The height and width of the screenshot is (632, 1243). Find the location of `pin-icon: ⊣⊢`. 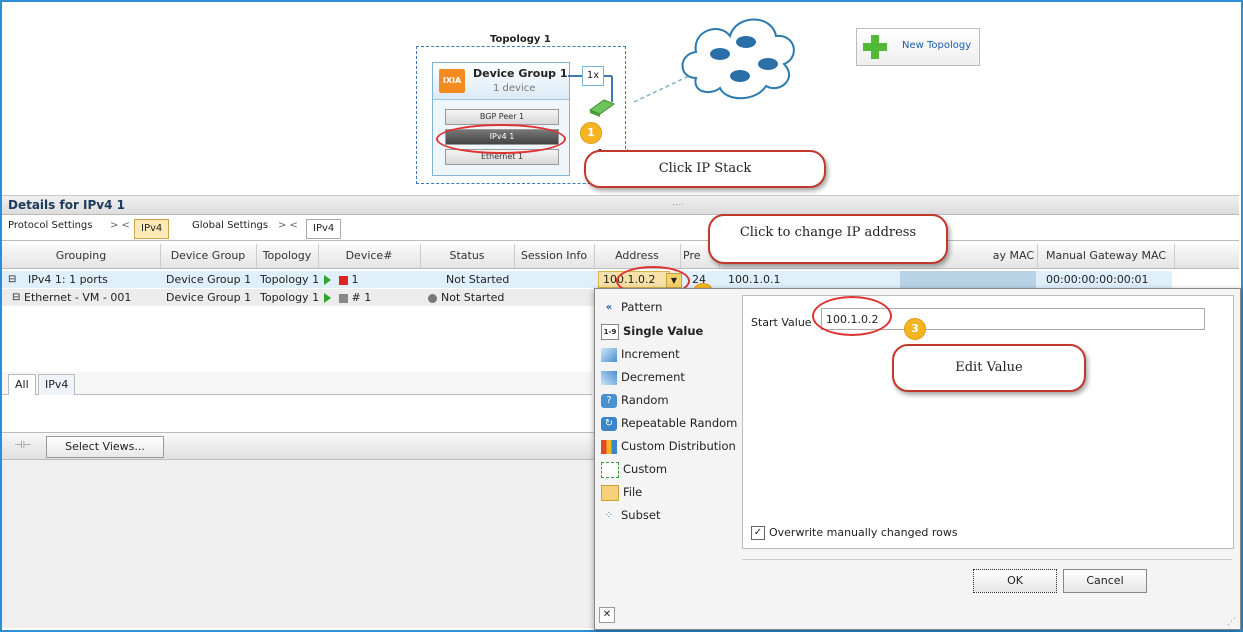

pin-icon: ⊣⊢ is located at coordinates (22, 445).